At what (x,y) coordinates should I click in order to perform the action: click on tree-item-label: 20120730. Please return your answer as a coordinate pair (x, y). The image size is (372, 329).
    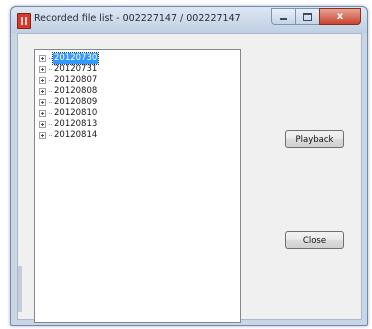
    Looking at the image, I should click on (75, 58).